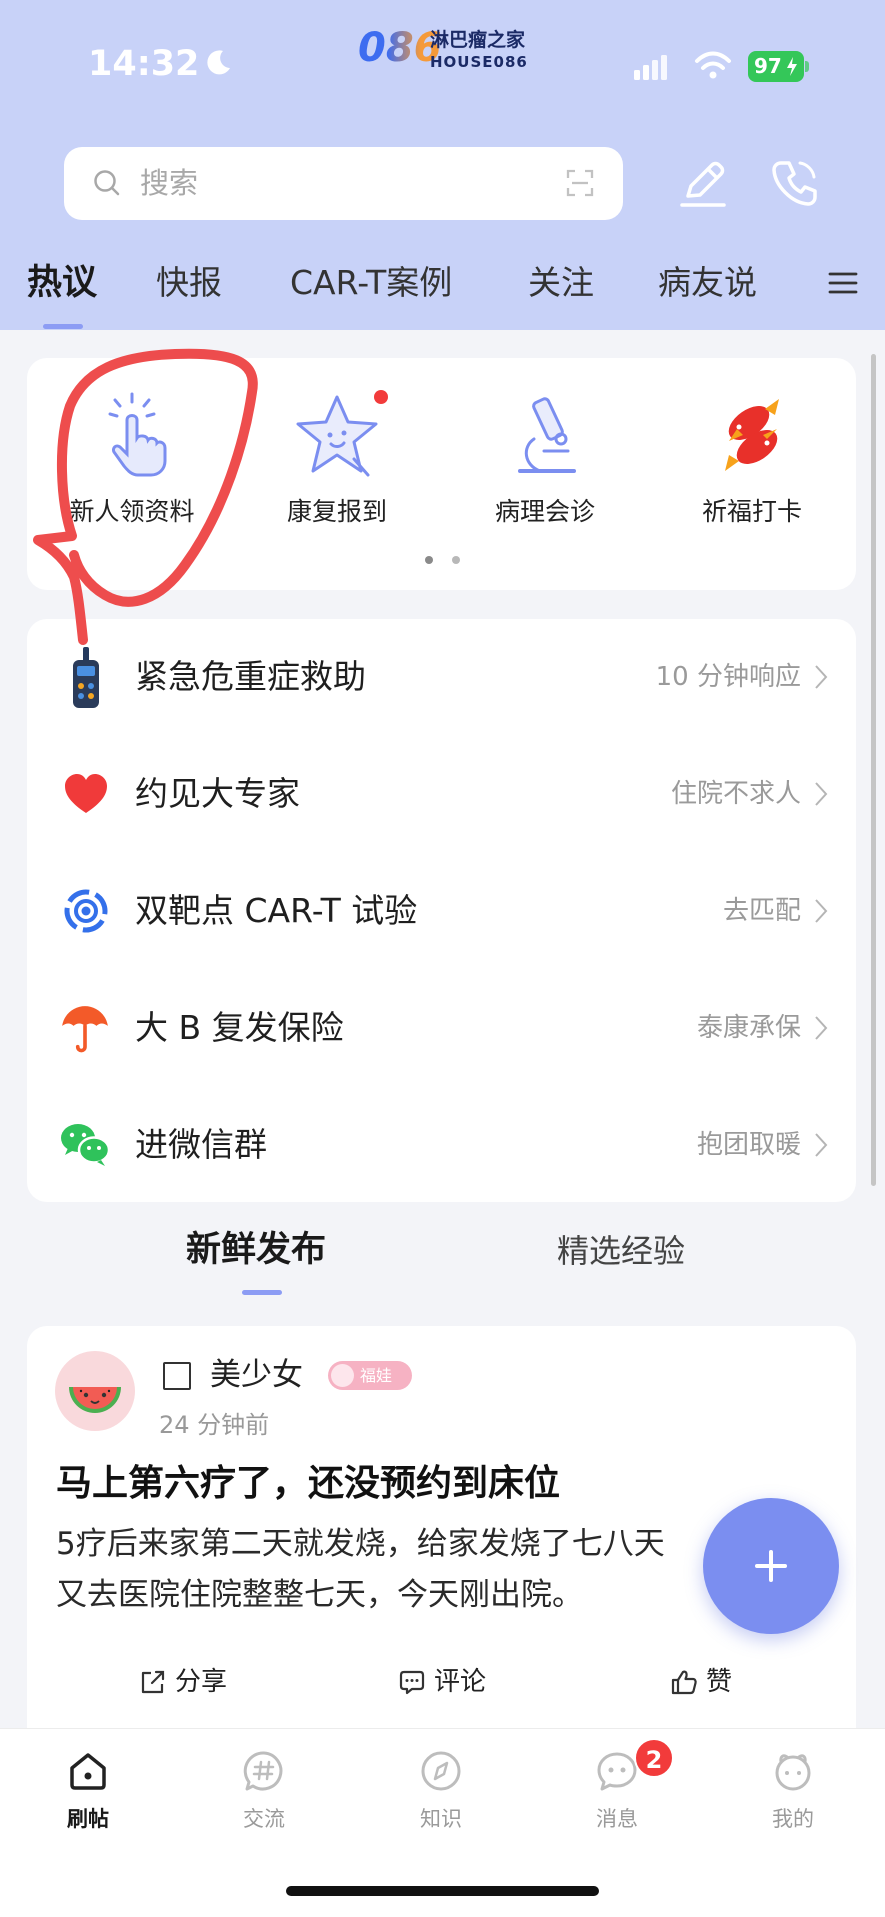 Image resolution: width=885 pixels, height=1917 pixels. I want to click on avatar, so click(95, 1391).